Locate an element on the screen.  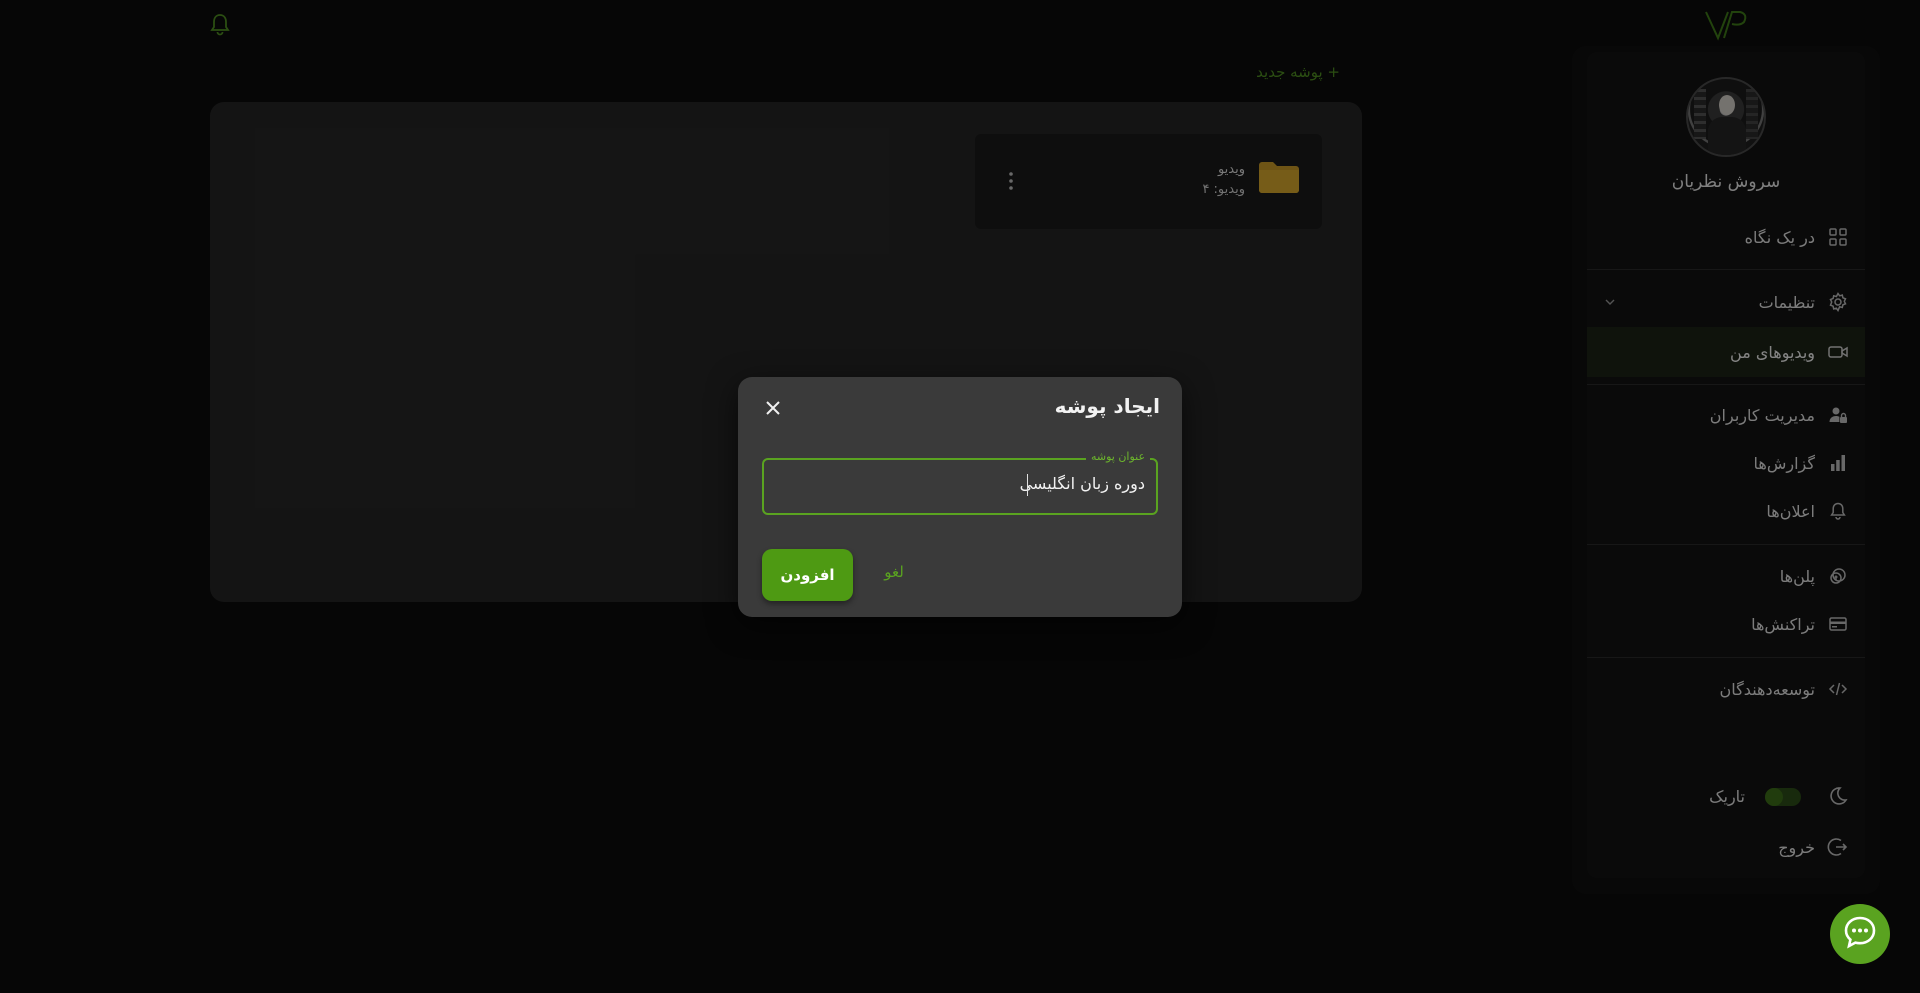
support-chat-button is located at coordinates (1860, 934).